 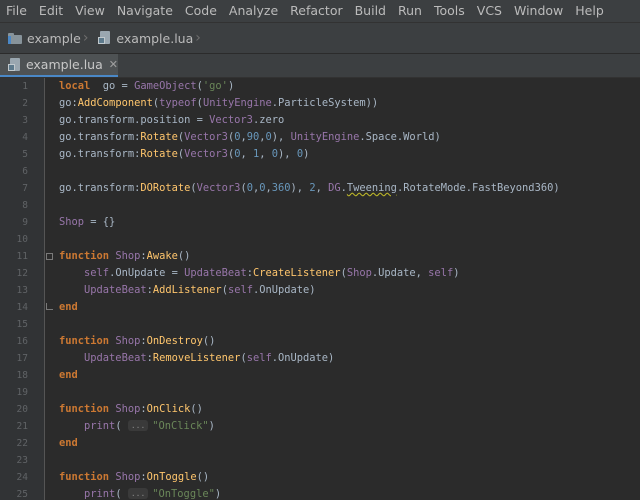 What do you see at coordinates (489, 11) in the screenshot?
I see `menu-vcs: VCS` at bounding box center [489, 11].